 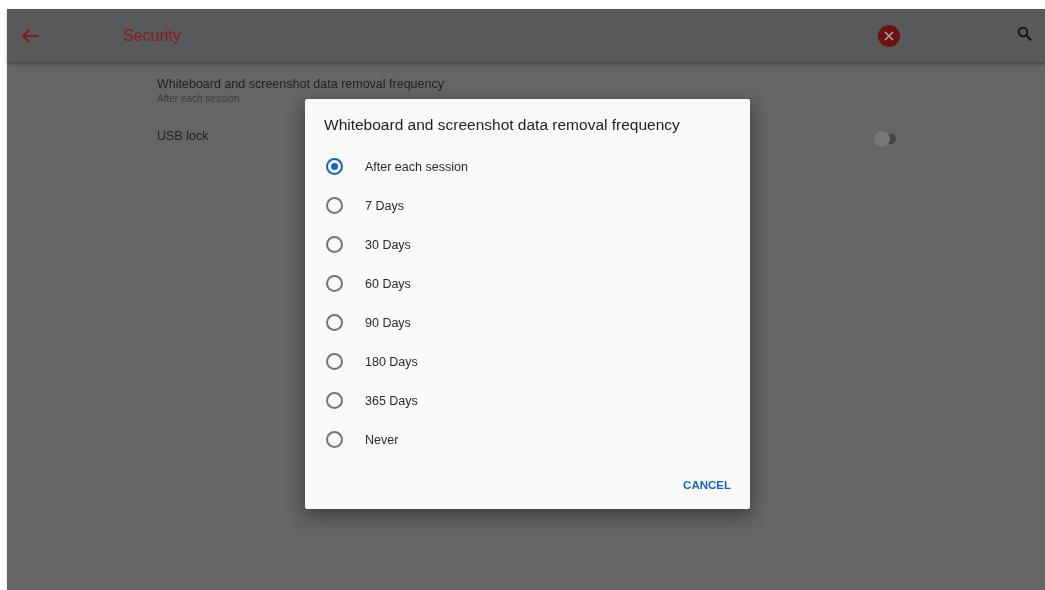 I want to click on radio-option: 365 Days, so click(x=527, y=400).